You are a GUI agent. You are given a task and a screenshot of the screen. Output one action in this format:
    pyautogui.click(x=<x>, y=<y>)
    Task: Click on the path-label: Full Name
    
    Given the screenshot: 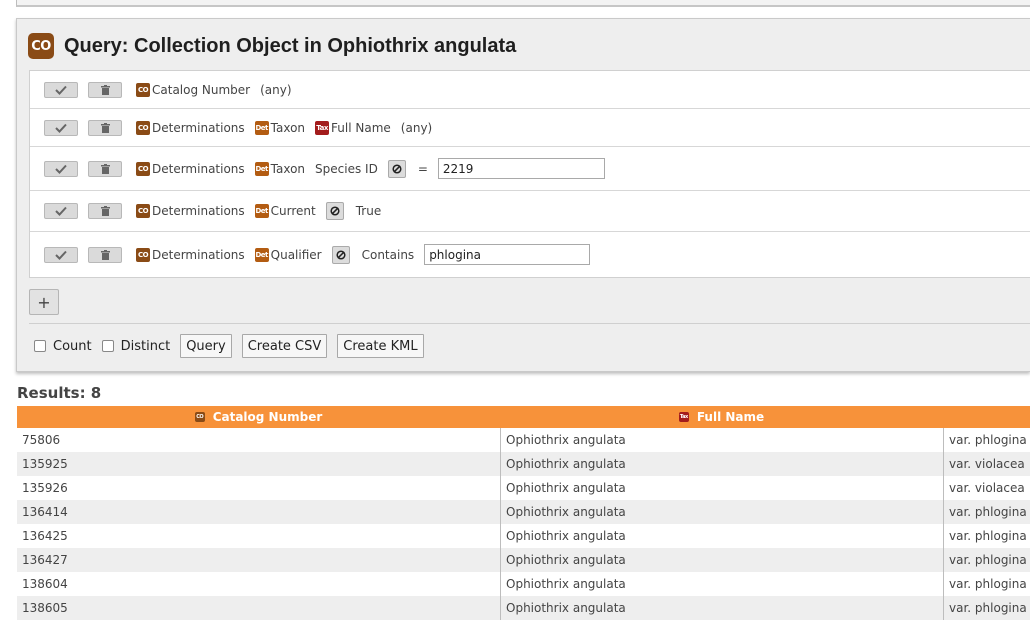 What is the action you would take?
    pyautogui.click(x=361, y=127)
    